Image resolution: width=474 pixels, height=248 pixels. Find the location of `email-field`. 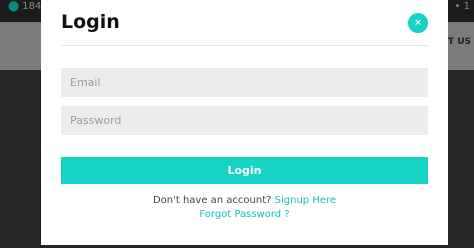

email-field is located at coordinates (244, 82).